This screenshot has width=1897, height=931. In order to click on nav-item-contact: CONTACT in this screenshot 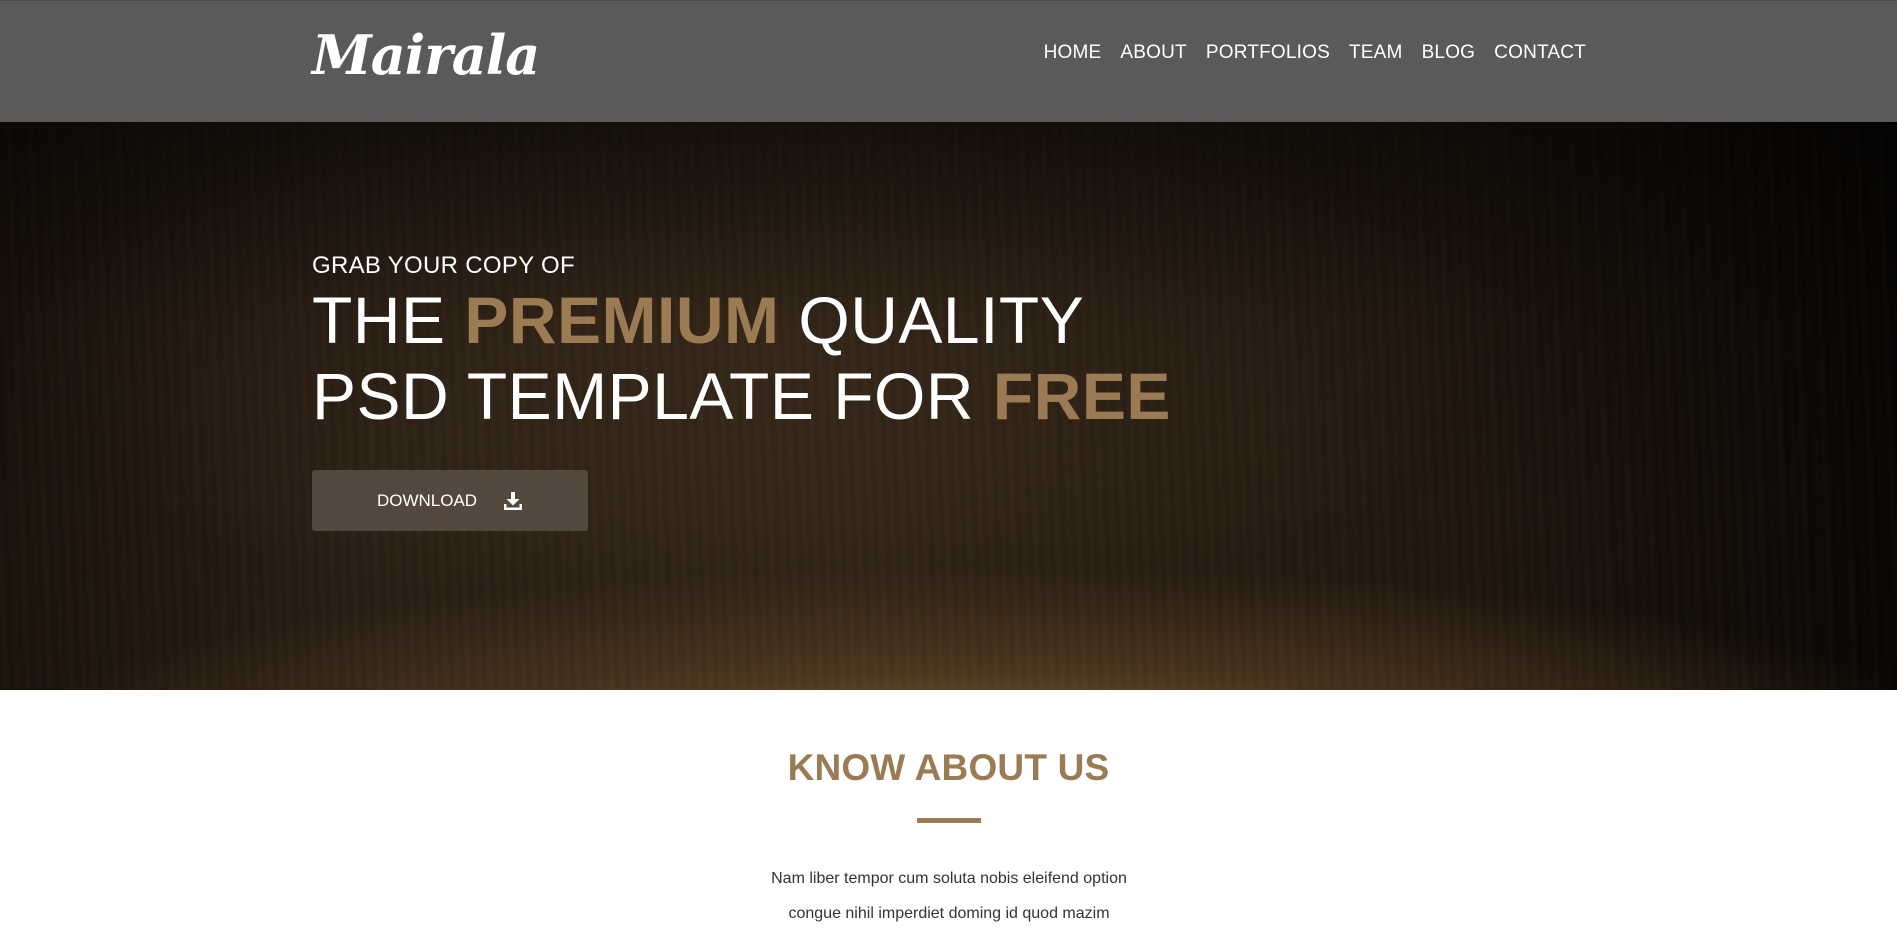, I will do `click(1540, 53)`.